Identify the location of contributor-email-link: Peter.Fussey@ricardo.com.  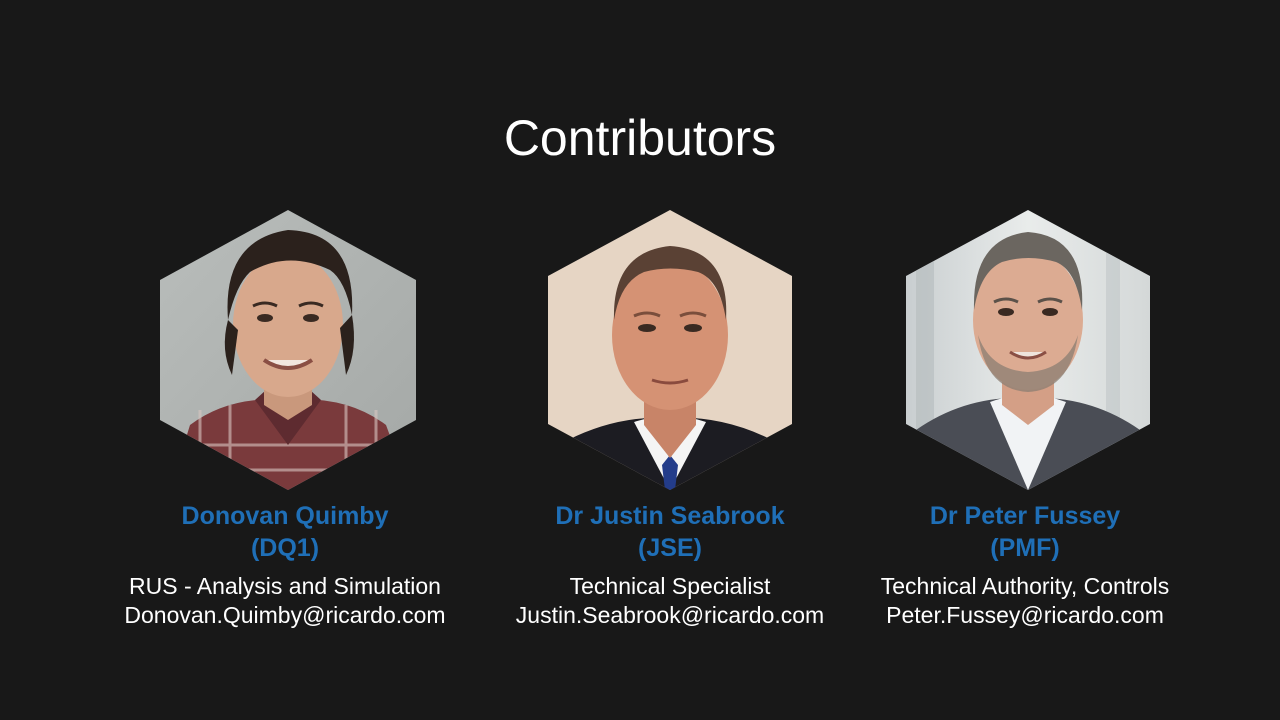
(1025, 615).